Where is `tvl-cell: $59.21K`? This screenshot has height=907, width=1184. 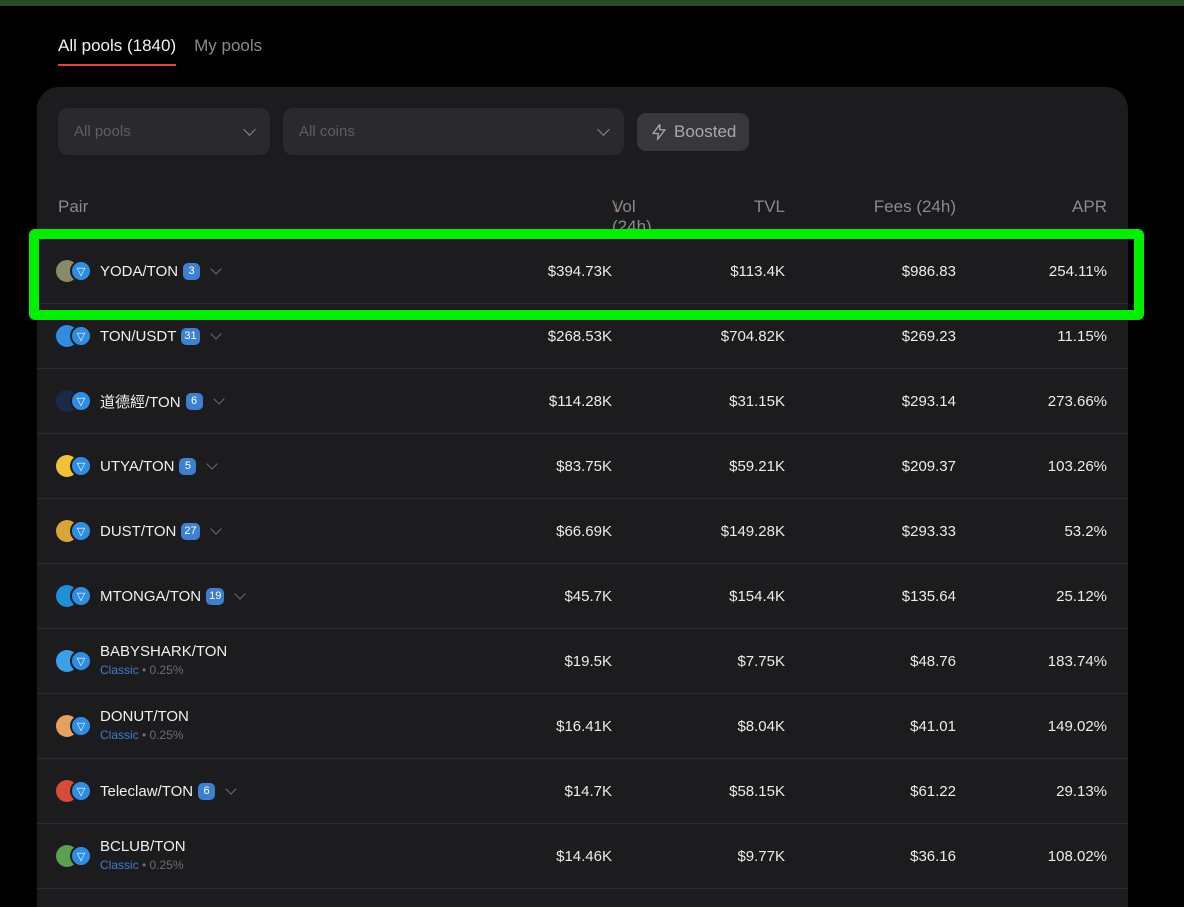 tvl-cell: $59.21K is located at coordinates (757, 466).